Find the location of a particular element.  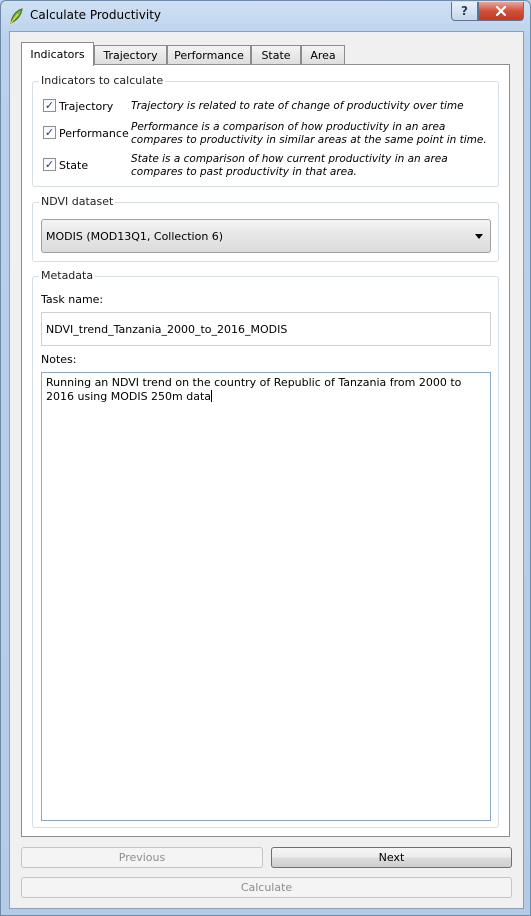

tab-indicators: Indicators is located at coordinates (57, 54).